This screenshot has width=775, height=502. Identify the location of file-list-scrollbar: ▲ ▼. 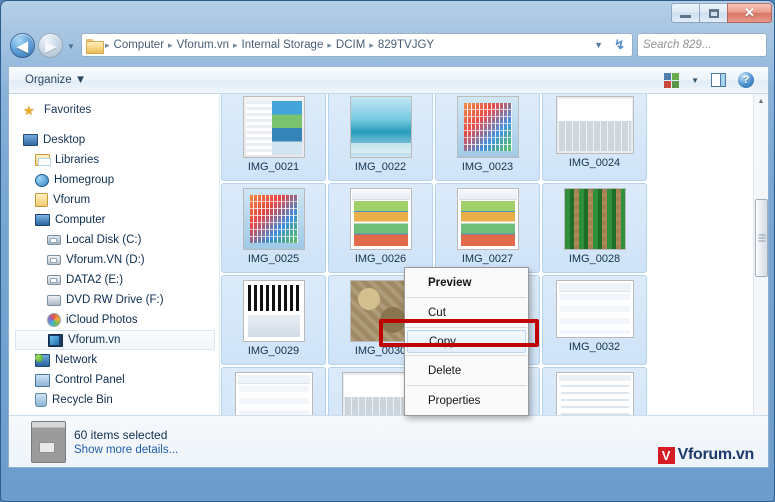
(760, 268).